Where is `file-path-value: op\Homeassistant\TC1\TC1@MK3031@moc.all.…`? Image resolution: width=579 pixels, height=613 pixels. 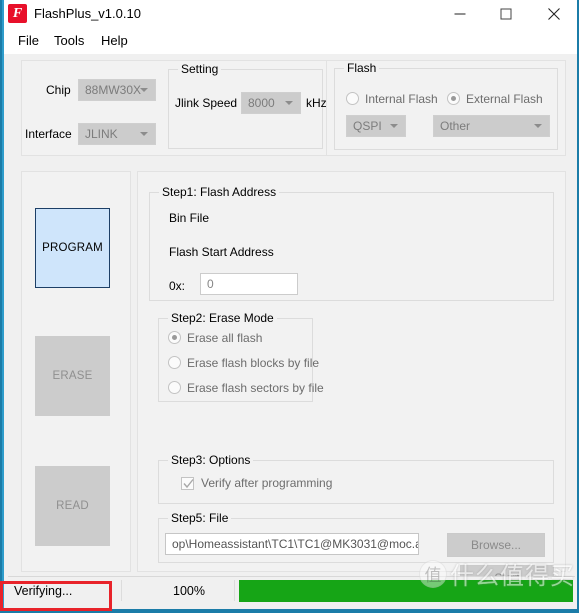
file-path-value: op\Homeassistant\TC1\TC1@MK3031@moc.all.… is located at coordinates (295, 544).